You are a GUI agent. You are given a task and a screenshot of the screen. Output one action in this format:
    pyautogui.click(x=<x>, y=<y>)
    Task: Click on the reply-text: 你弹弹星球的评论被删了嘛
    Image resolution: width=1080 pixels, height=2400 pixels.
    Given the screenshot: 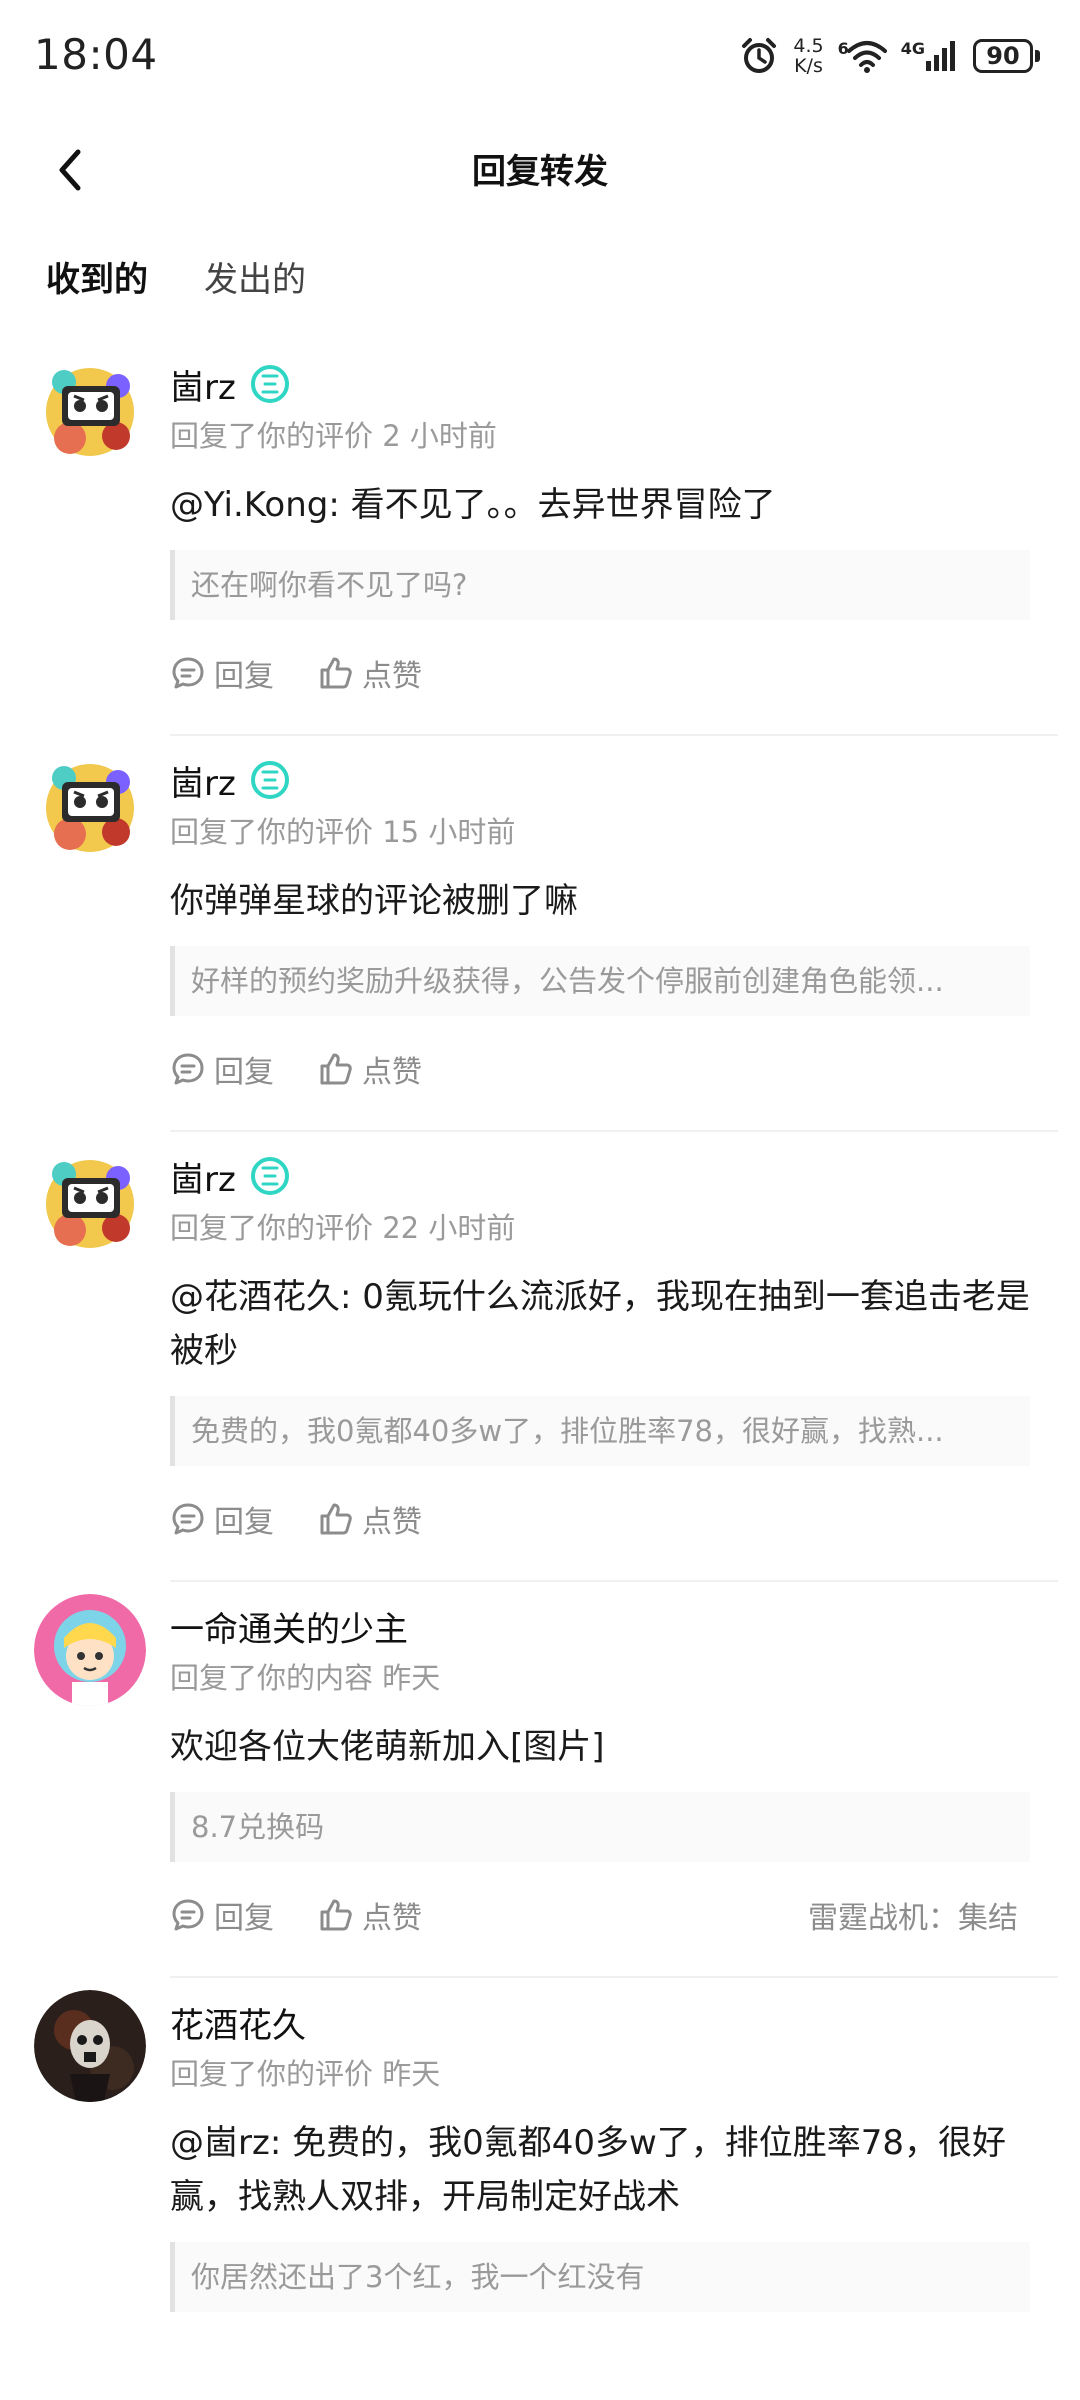 What is the action you would take?
    pyautogui.click(x=614, y=901)
    